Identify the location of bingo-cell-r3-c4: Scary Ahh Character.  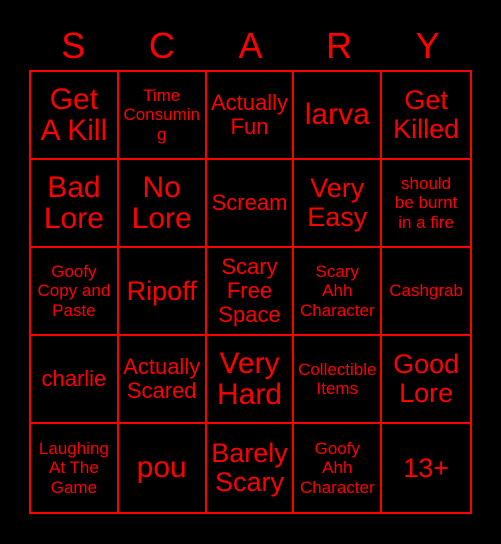
(338, 292).